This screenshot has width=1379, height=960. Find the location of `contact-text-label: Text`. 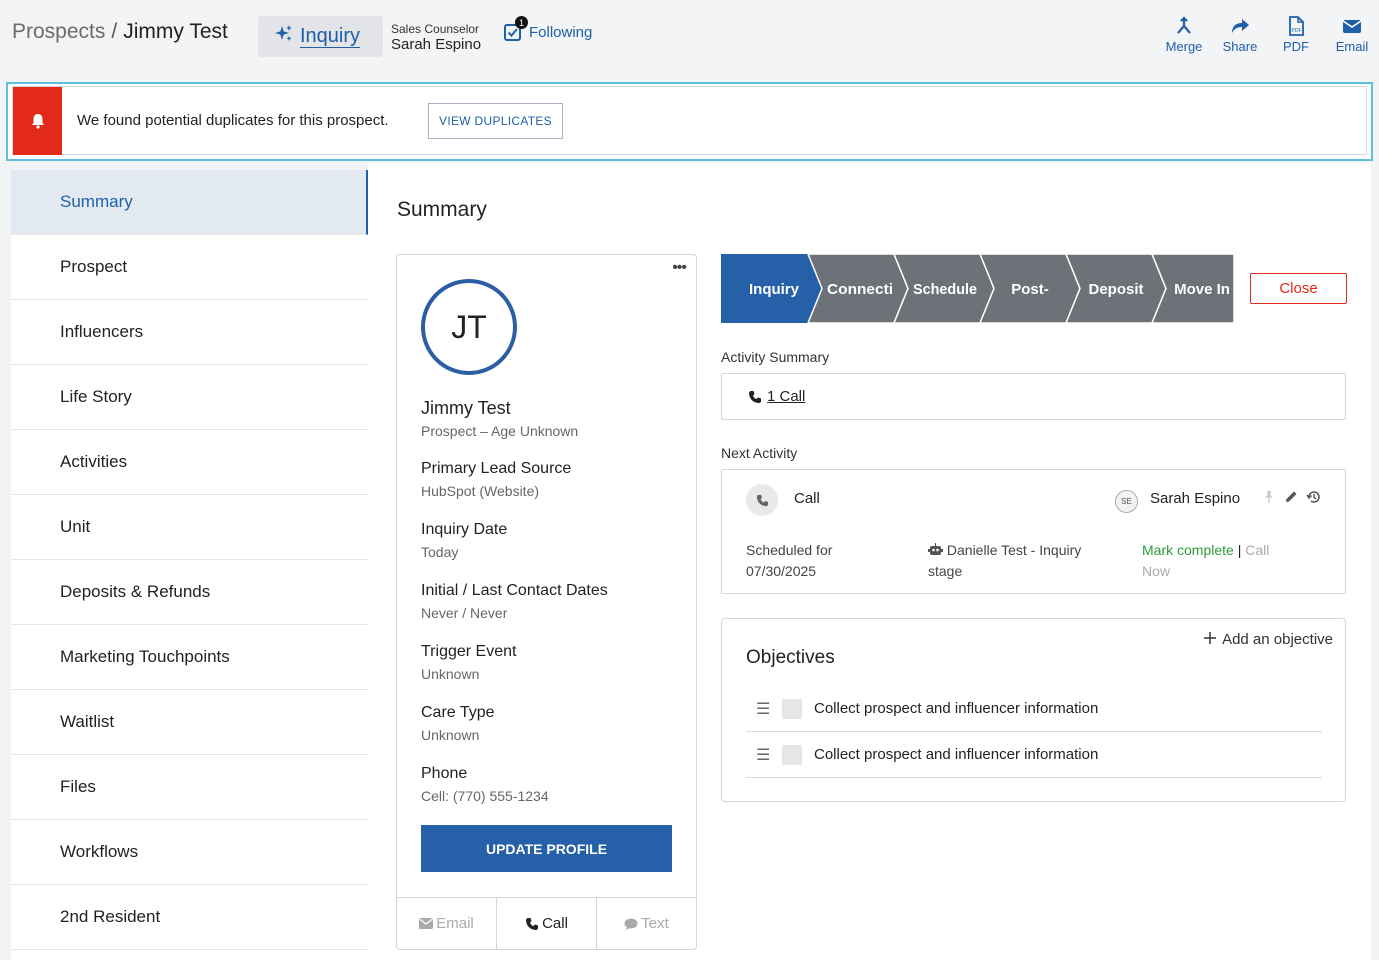

contact-text-label: Text is located at coordinates (655, 923).